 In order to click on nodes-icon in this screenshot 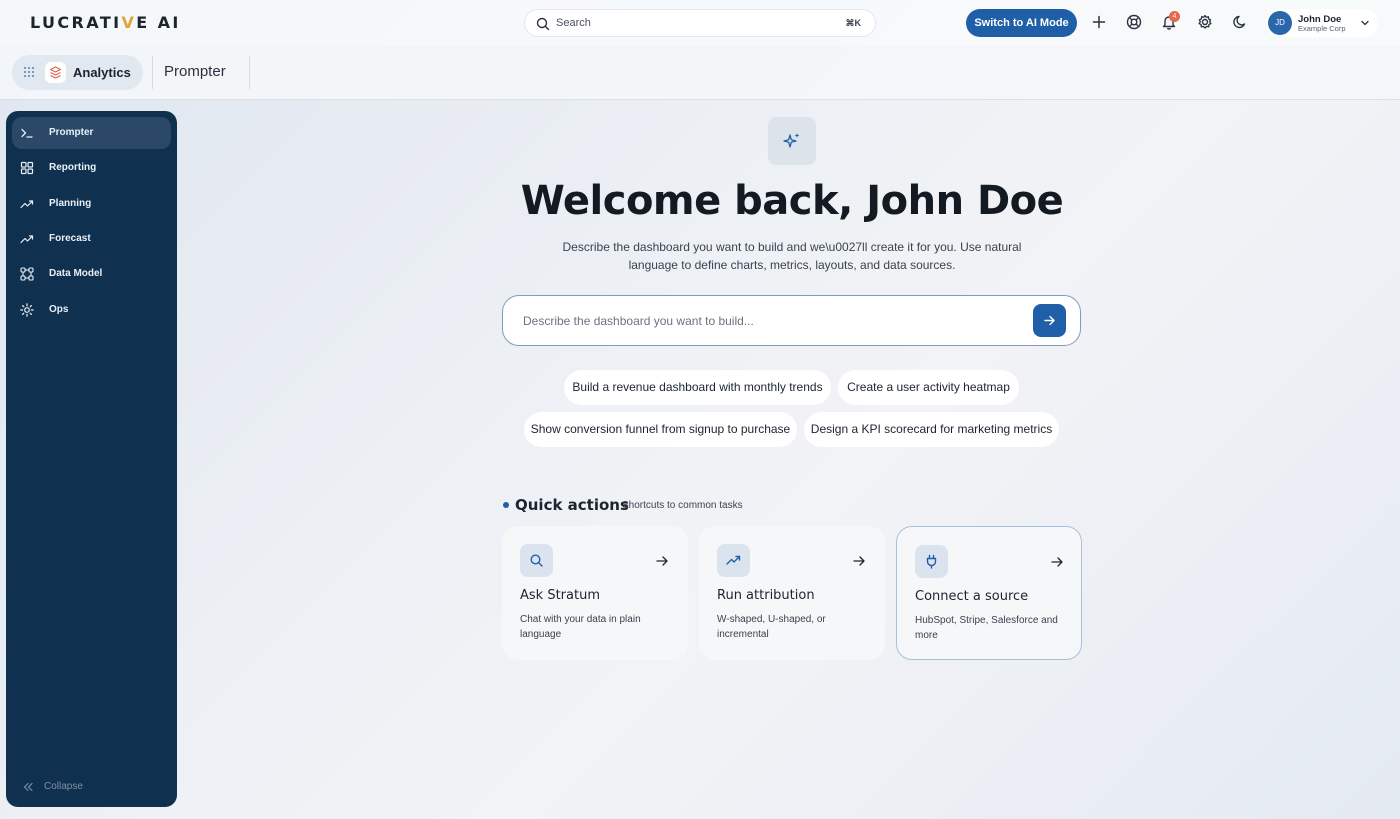, I will do `click(27, 274)`.